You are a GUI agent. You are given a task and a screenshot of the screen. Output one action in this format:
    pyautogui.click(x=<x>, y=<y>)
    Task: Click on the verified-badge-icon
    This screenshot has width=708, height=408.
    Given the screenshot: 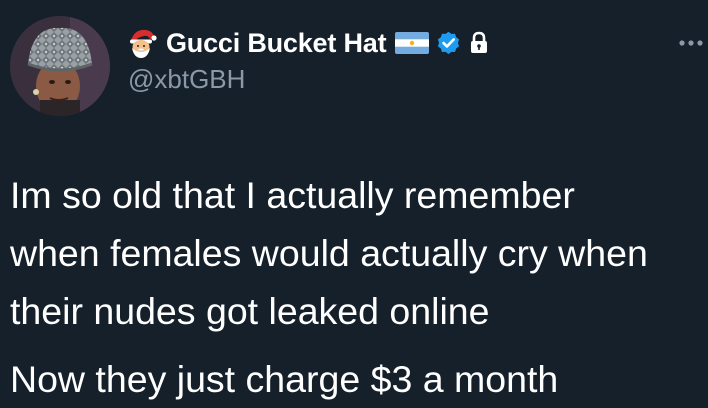 What is the action you would take?
    pyautogui.click(x=448, y=43)
    